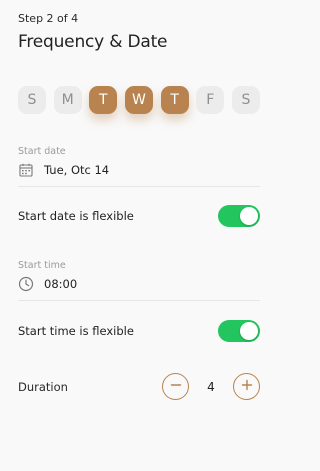  Describe the element at coordinates (139, 331) in the screenshot. I see `start-time-flexible-row: Start time is flexible` at that location.